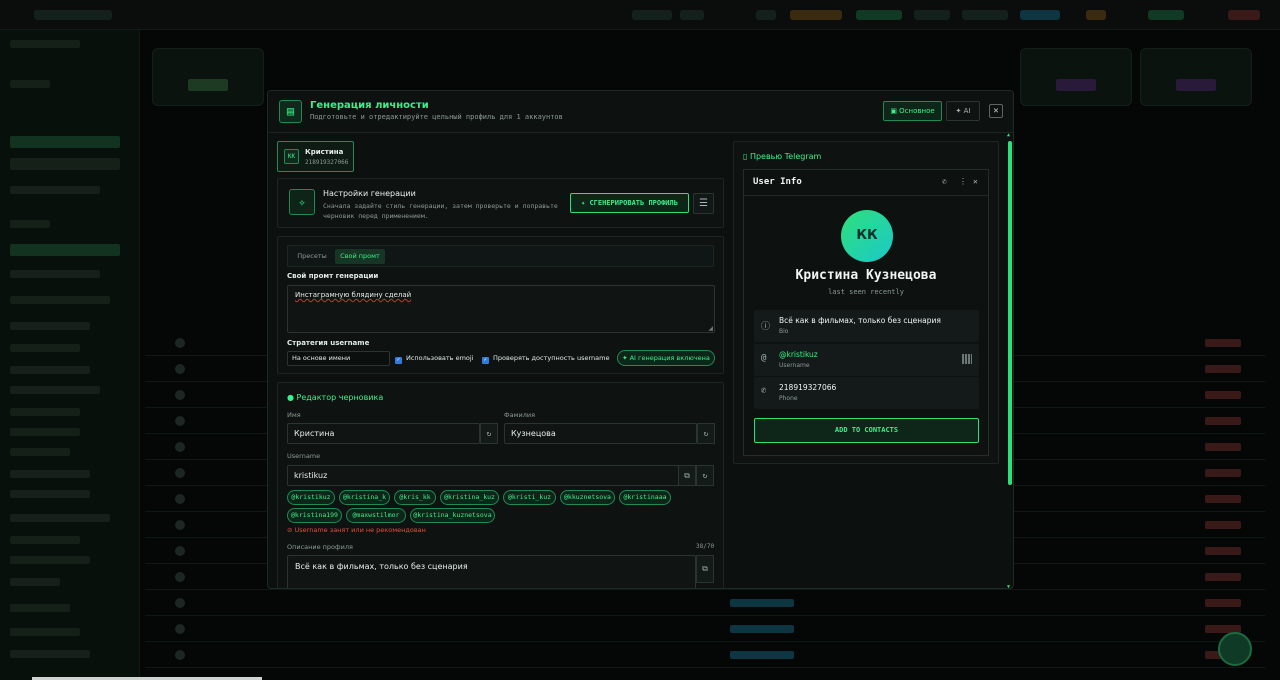 This screenshot has width=1280, height=680. I want to click on username-suggestion: @kristina_k, so click(364, 497).